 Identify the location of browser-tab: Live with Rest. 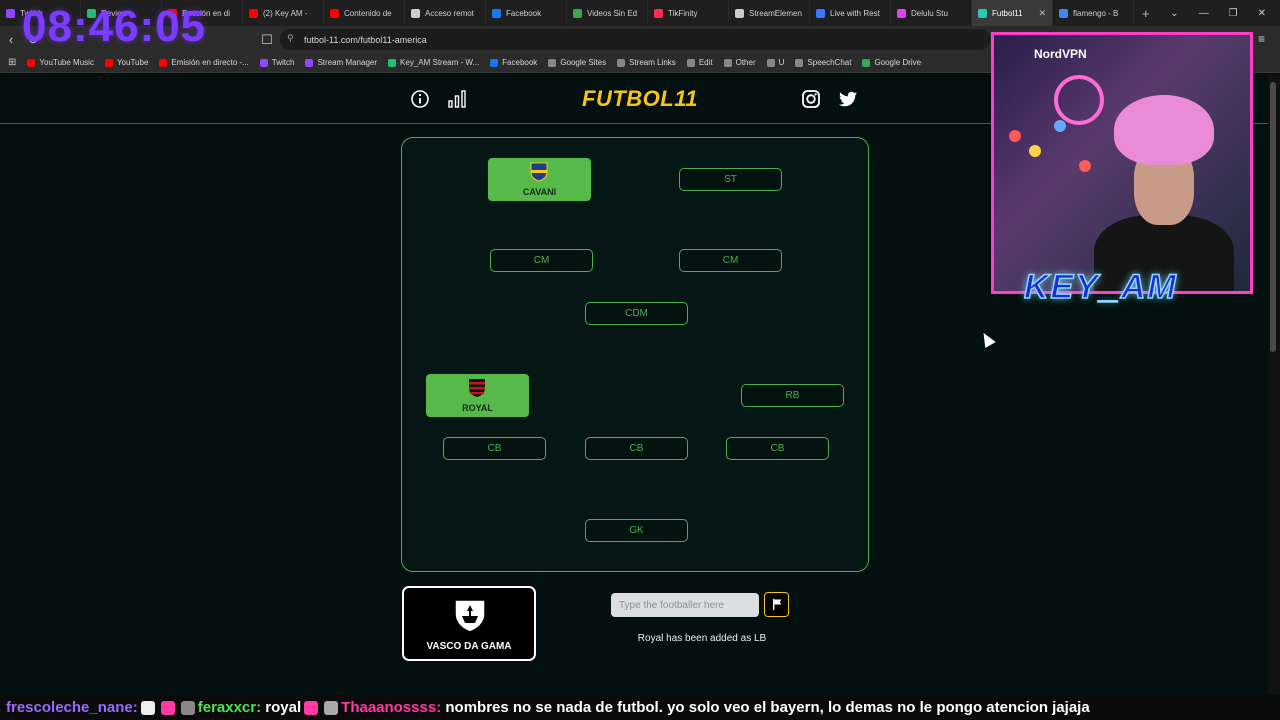
(850, 13).